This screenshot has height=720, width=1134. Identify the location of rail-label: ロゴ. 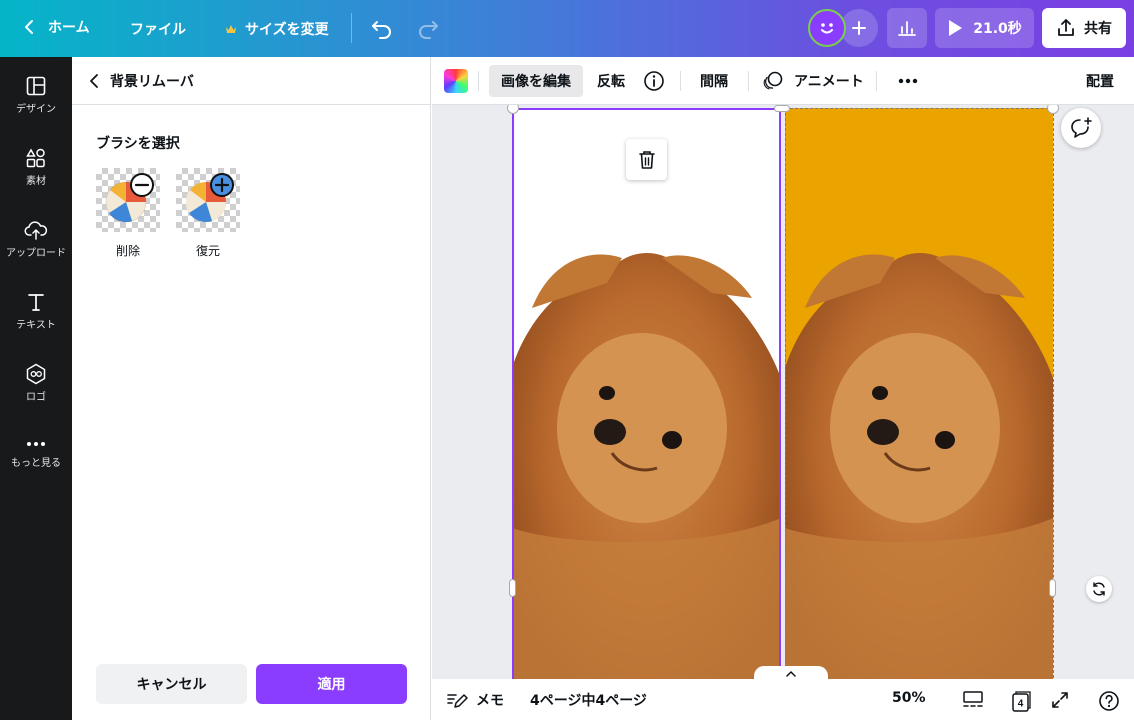
(36, 397).